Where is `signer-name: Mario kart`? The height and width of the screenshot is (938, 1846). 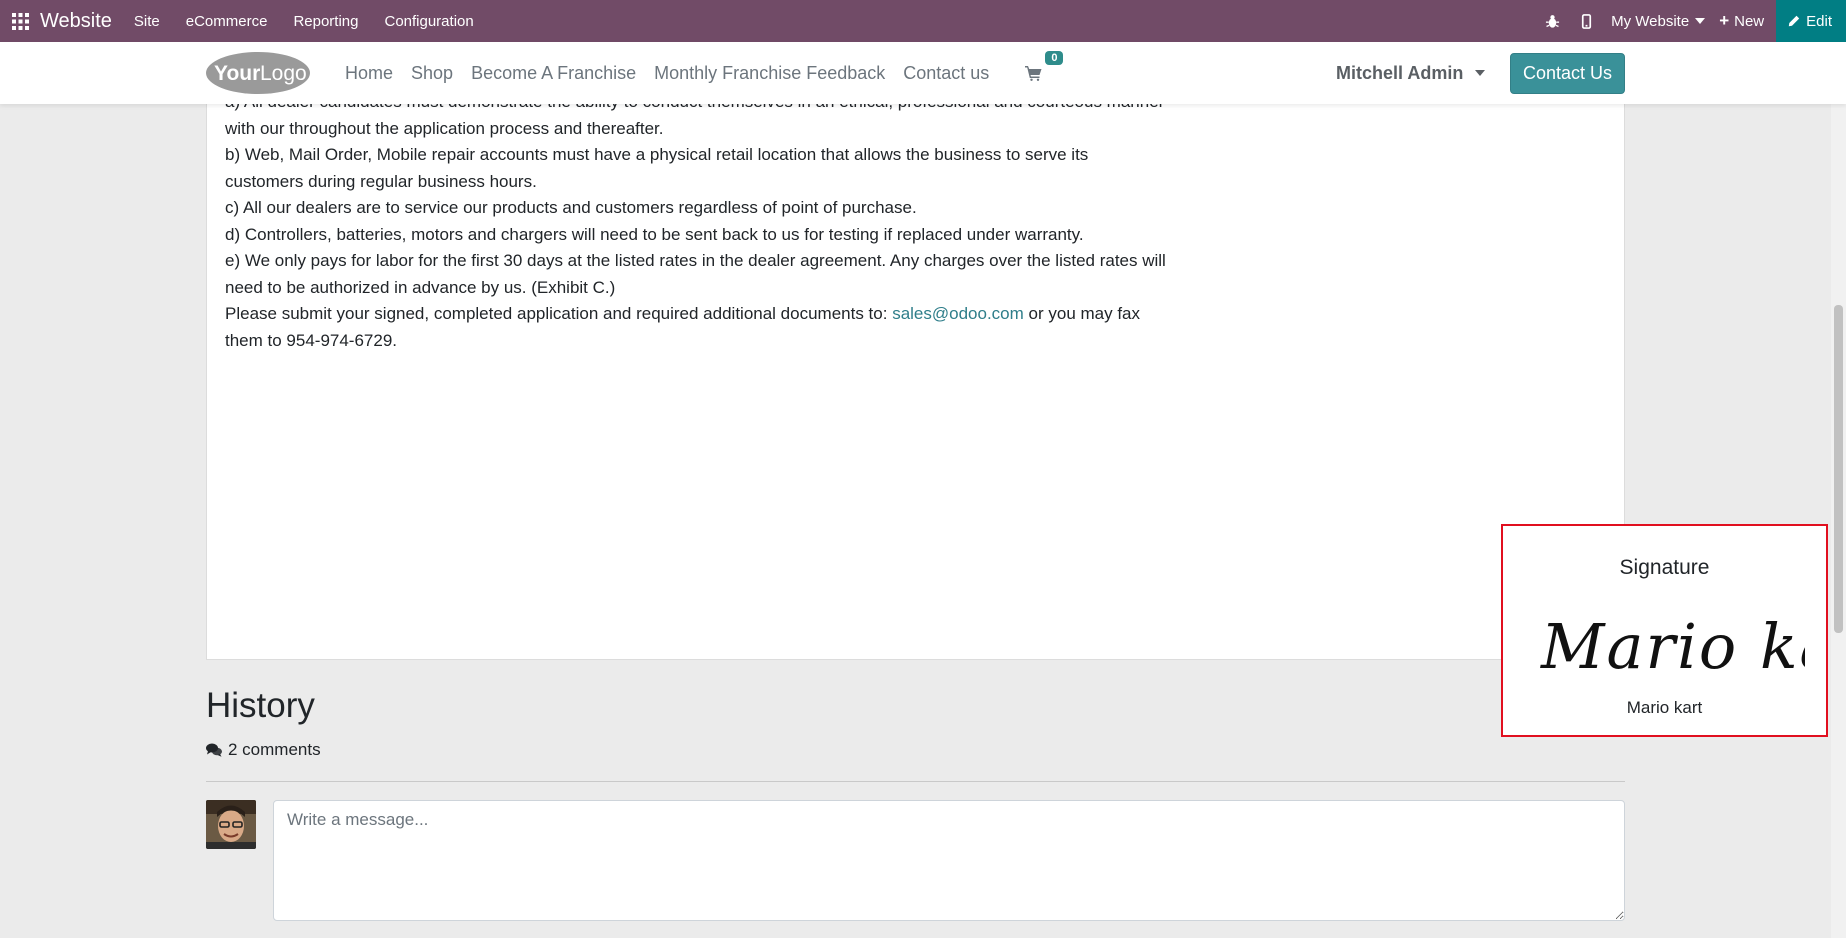 signer-name: Mario kart is located at coordinates (1664, 707).